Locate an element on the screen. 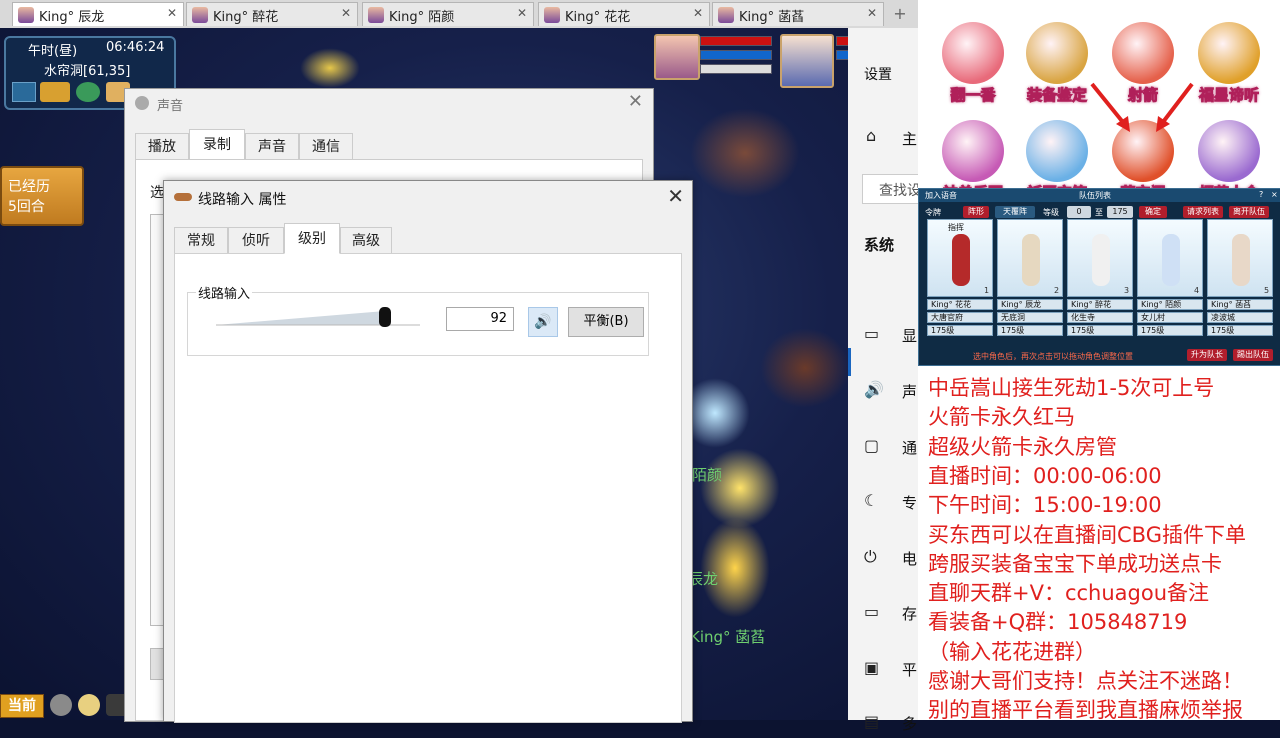 This screenshot has width=1280, height=738. player-name-label: 陌颜 is located at coordinates (707, 475).